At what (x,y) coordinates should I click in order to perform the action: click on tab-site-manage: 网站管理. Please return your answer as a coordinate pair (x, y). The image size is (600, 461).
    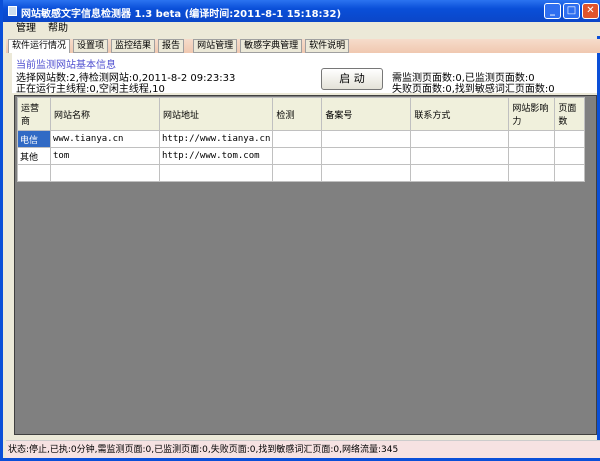
    Looking at the image, I should click on (215, 46).